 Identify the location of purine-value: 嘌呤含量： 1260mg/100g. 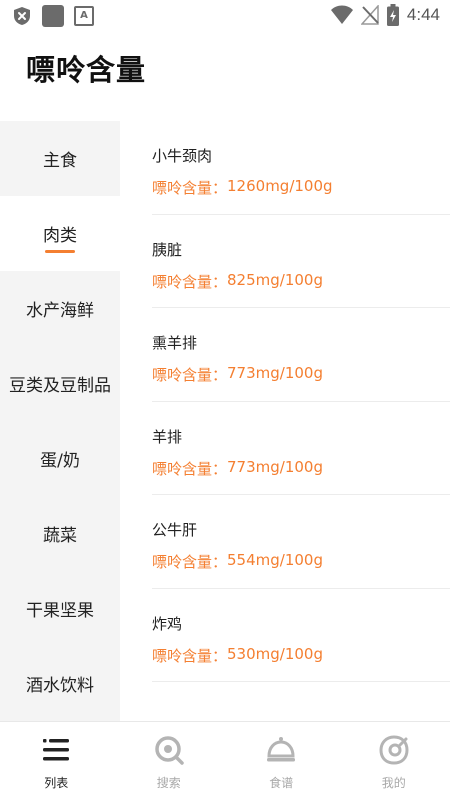
(242, 187).